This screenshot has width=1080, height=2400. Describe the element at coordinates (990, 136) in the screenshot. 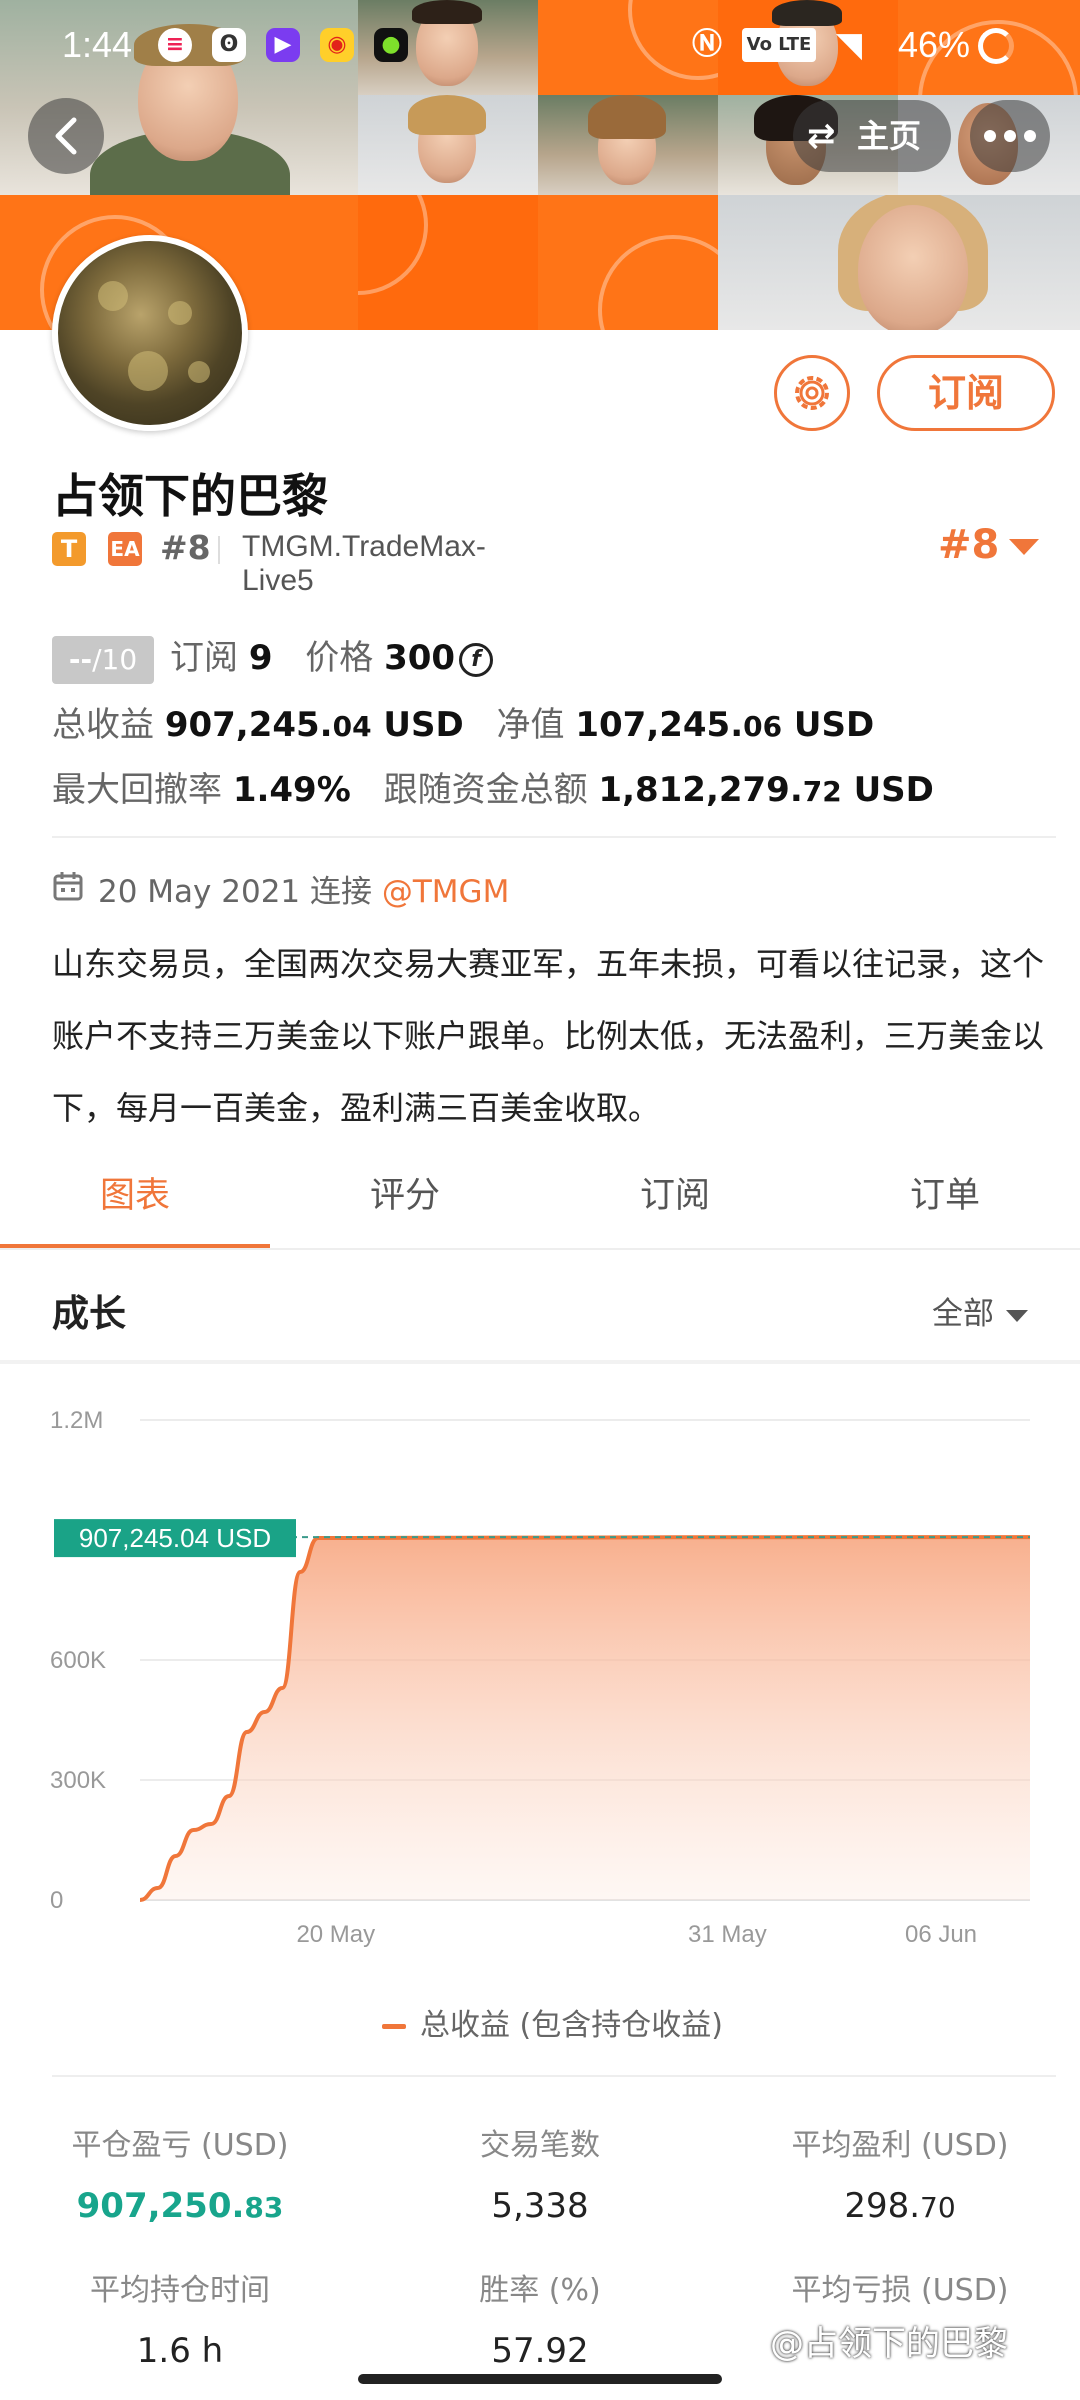

I see `more-dots-icon` at that location.